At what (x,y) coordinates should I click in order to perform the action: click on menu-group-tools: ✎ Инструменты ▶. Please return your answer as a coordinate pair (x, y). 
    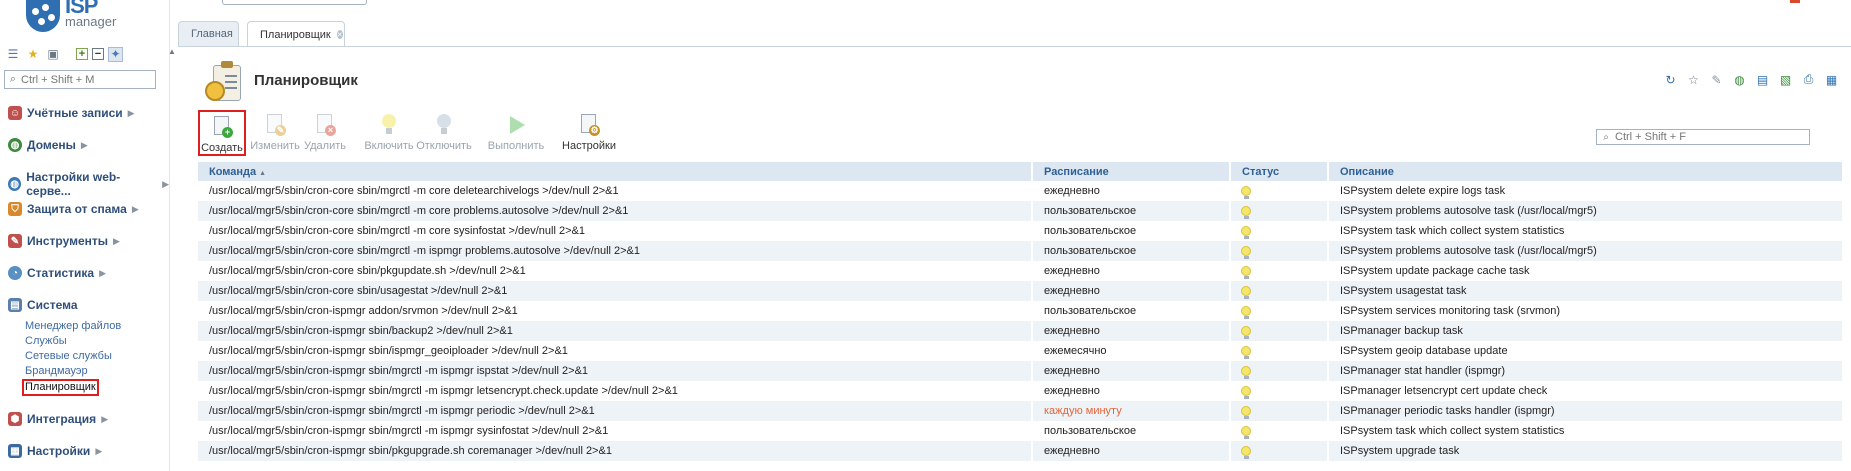
    Looking at the image, I should click on (64, 241).